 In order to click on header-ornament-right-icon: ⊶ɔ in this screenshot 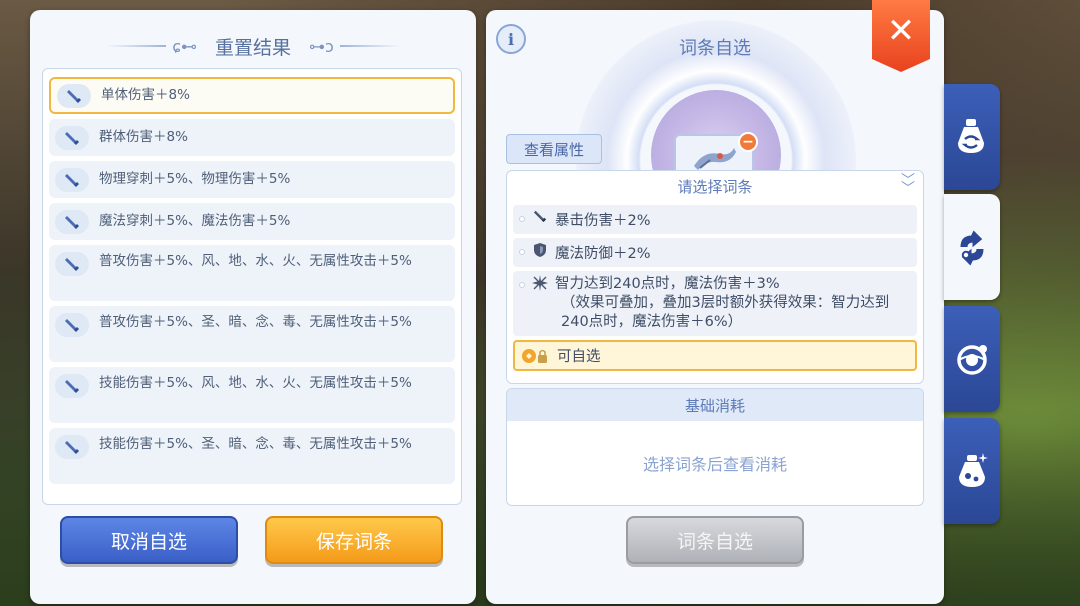, I will do `click(321, 46)`.